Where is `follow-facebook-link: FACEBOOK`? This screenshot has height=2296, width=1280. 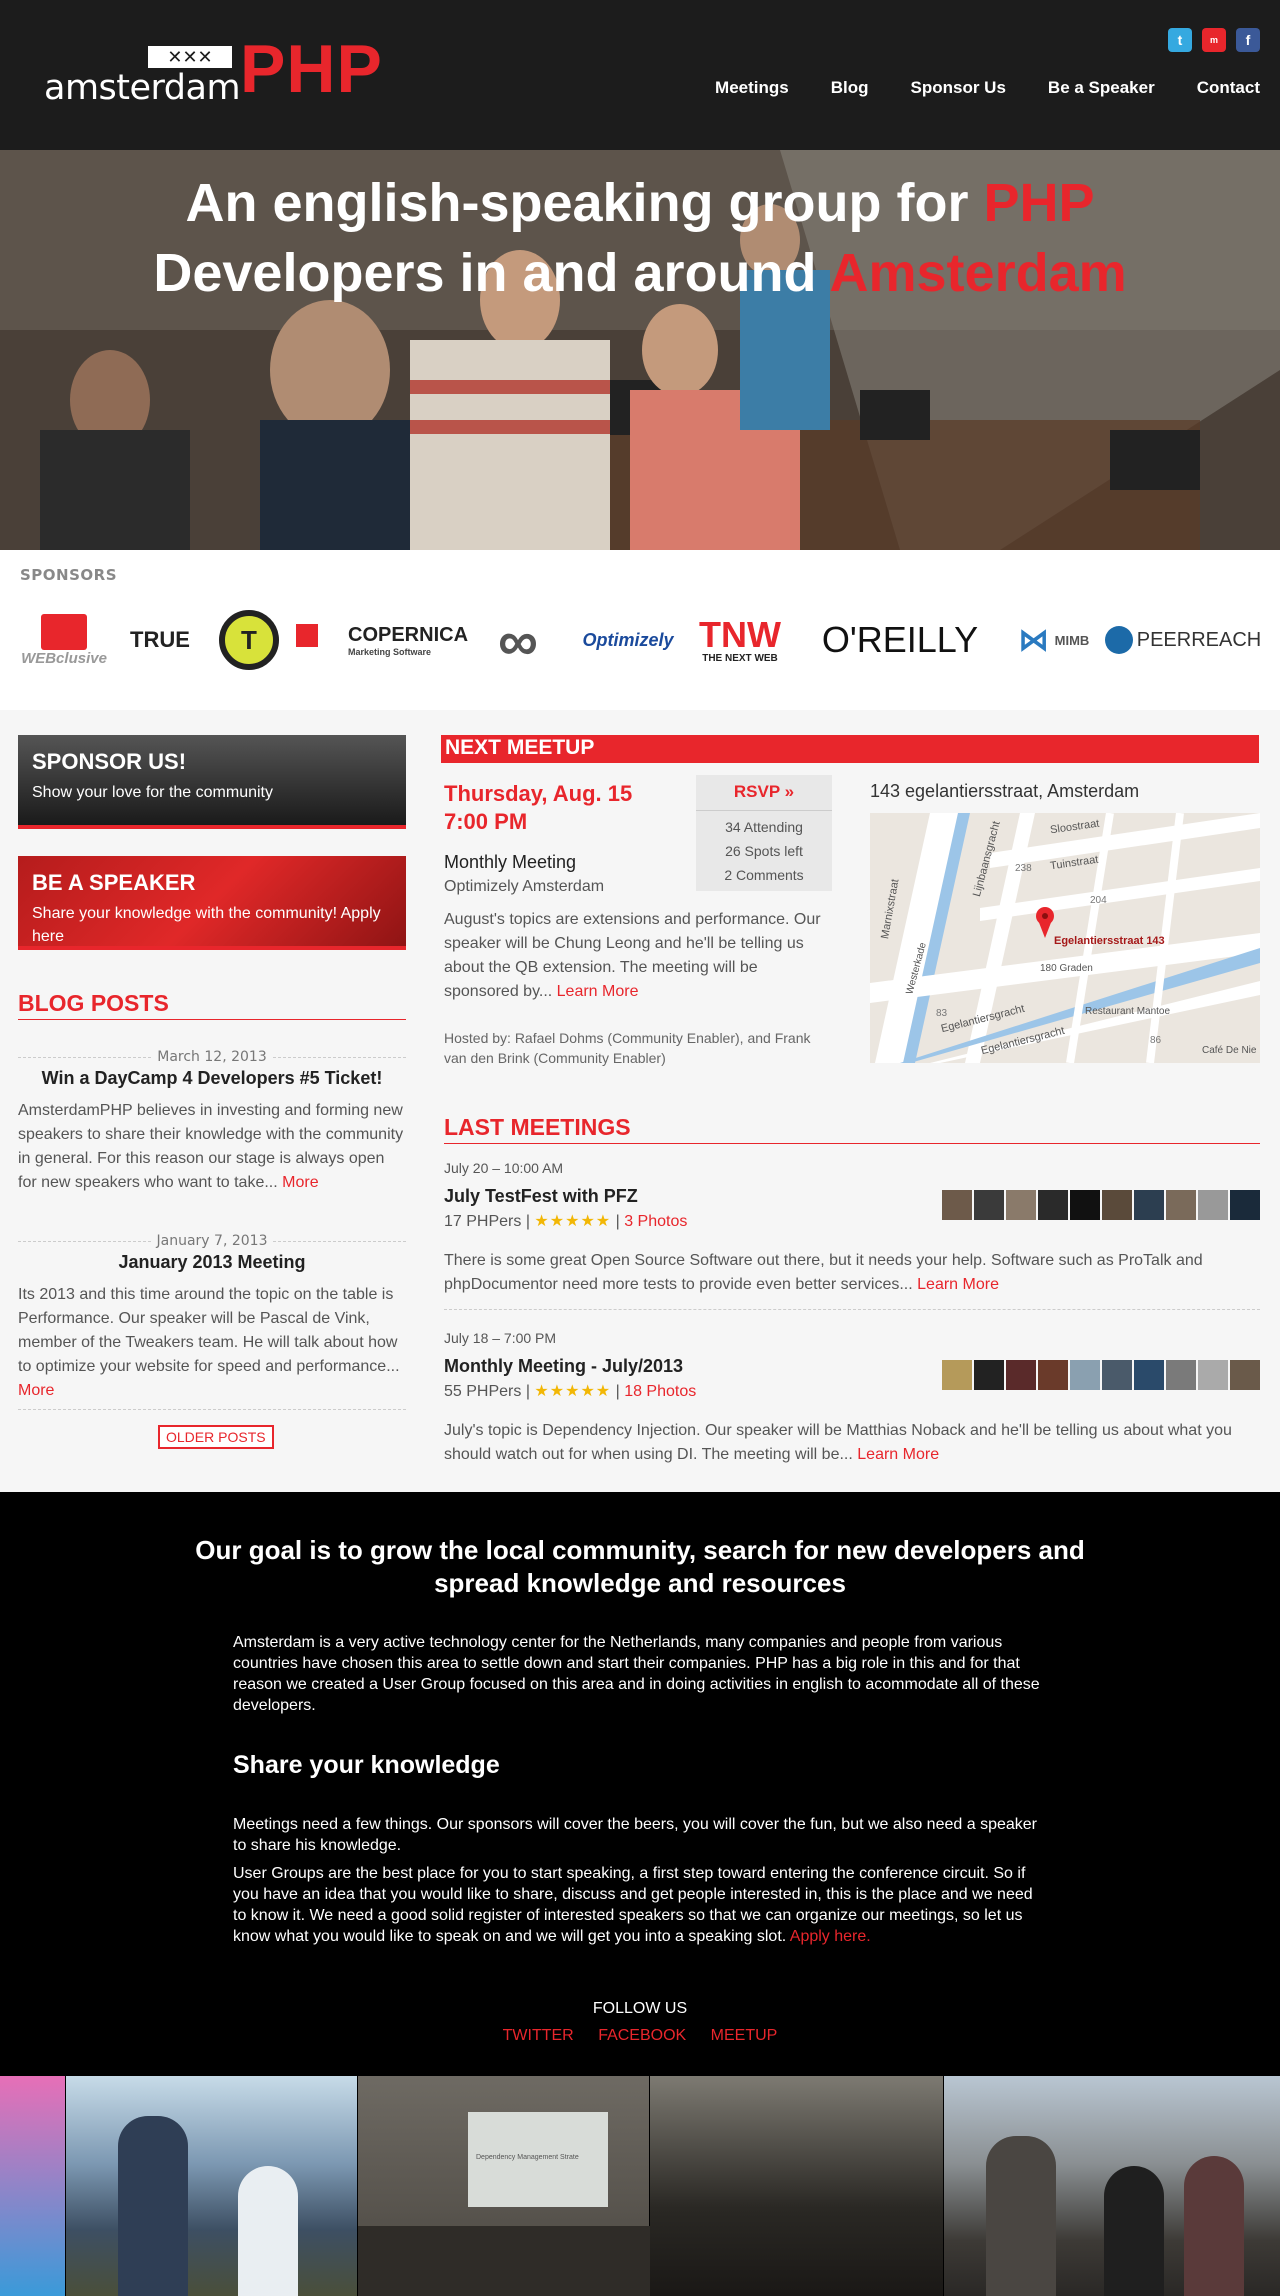
follow-facebook-link: FACEBOOK is located at coordinates (642, 2035).